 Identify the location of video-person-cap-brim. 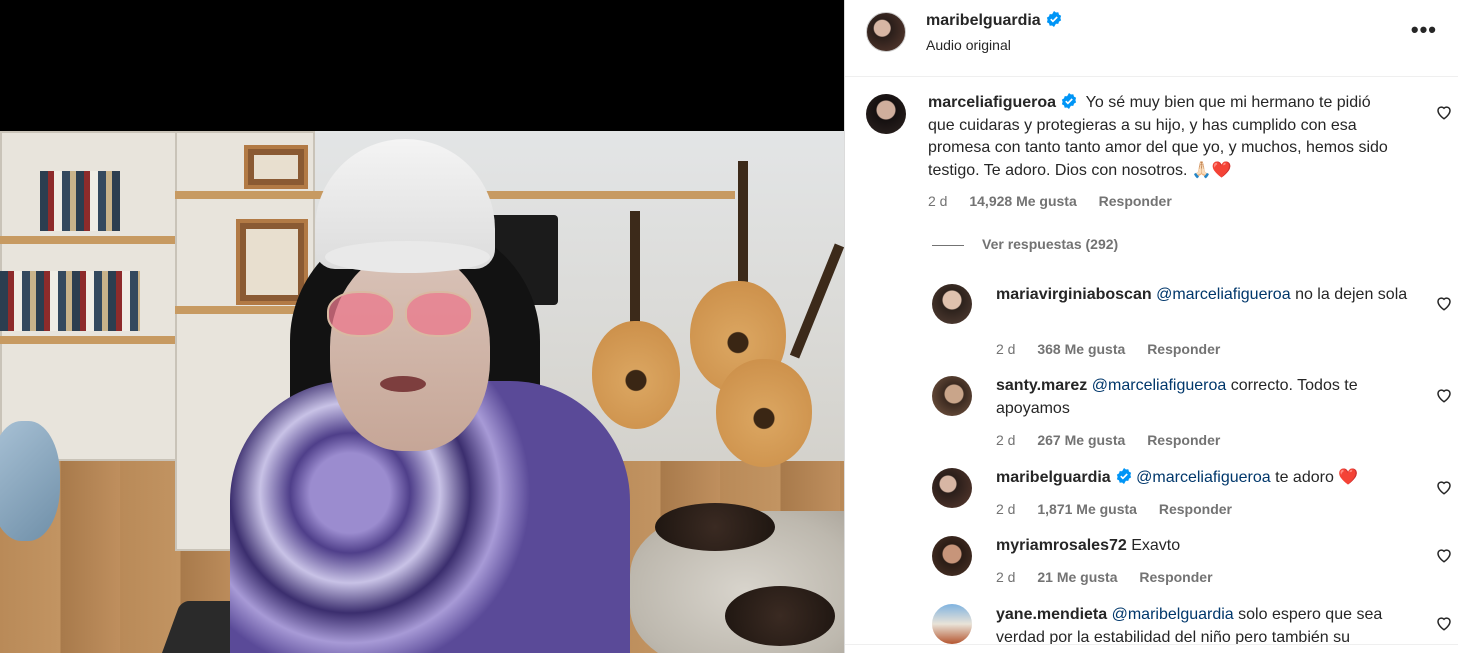
(407, 257).